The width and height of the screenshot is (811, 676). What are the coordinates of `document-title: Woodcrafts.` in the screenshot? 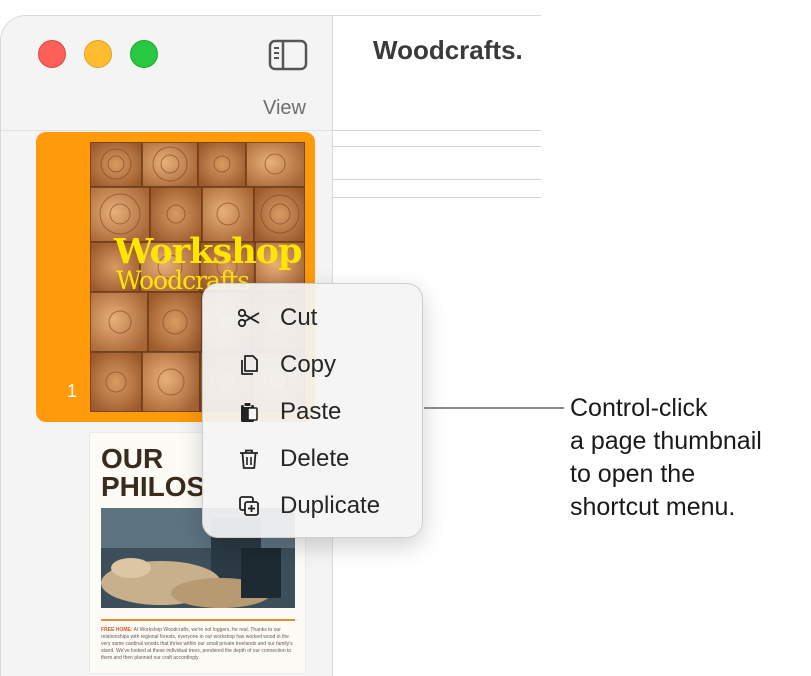 It's located at (448, 50).